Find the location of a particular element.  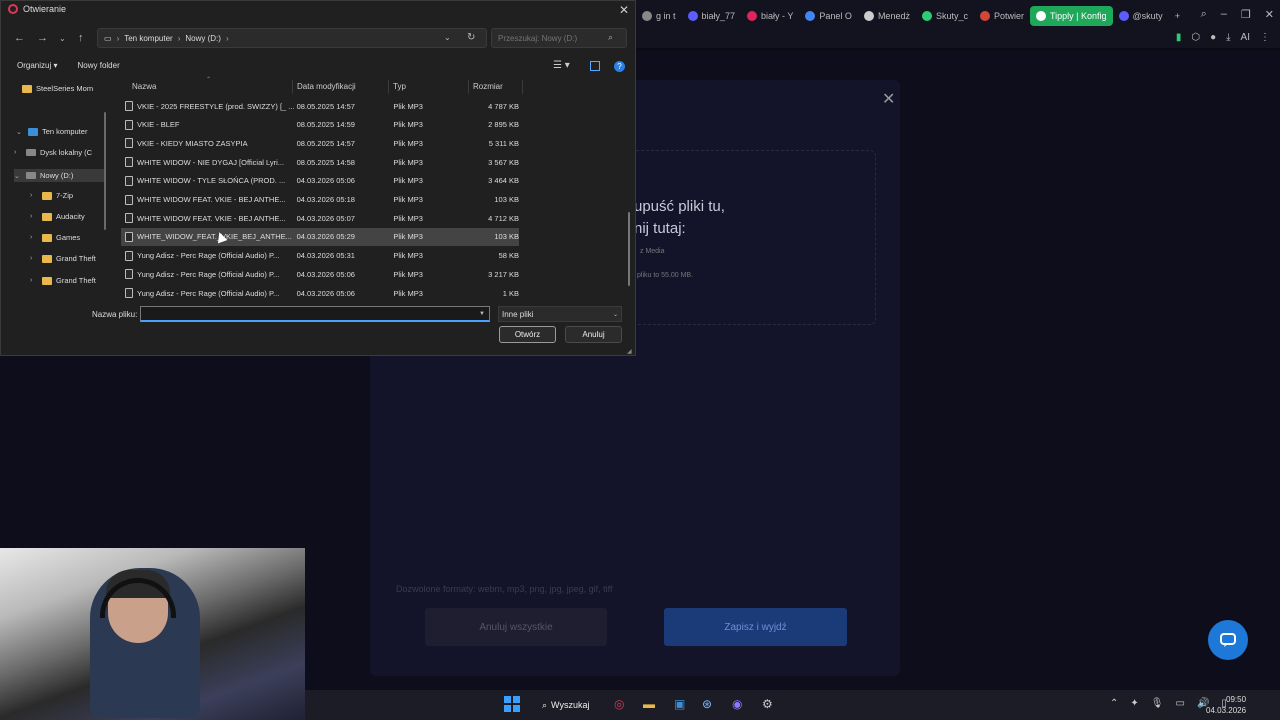

extension-icon: ⬡ is located at coordinates (1195, 37).